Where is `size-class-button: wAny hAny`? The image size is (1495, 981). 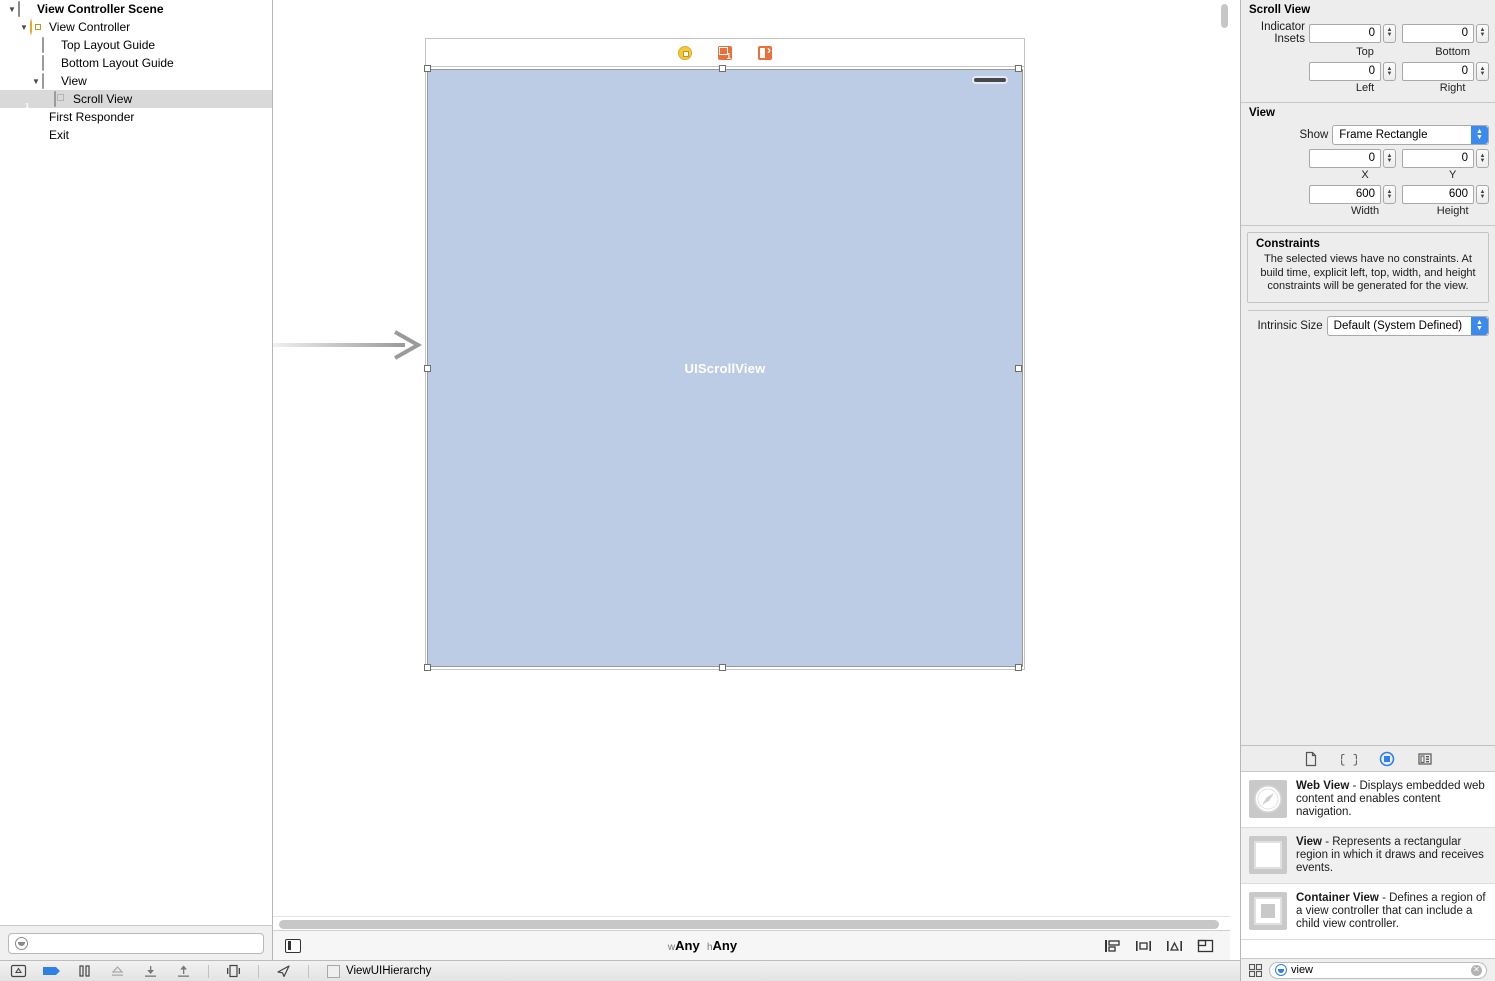
size-class-button: wAny hAny is located at coordinates (702, 945).